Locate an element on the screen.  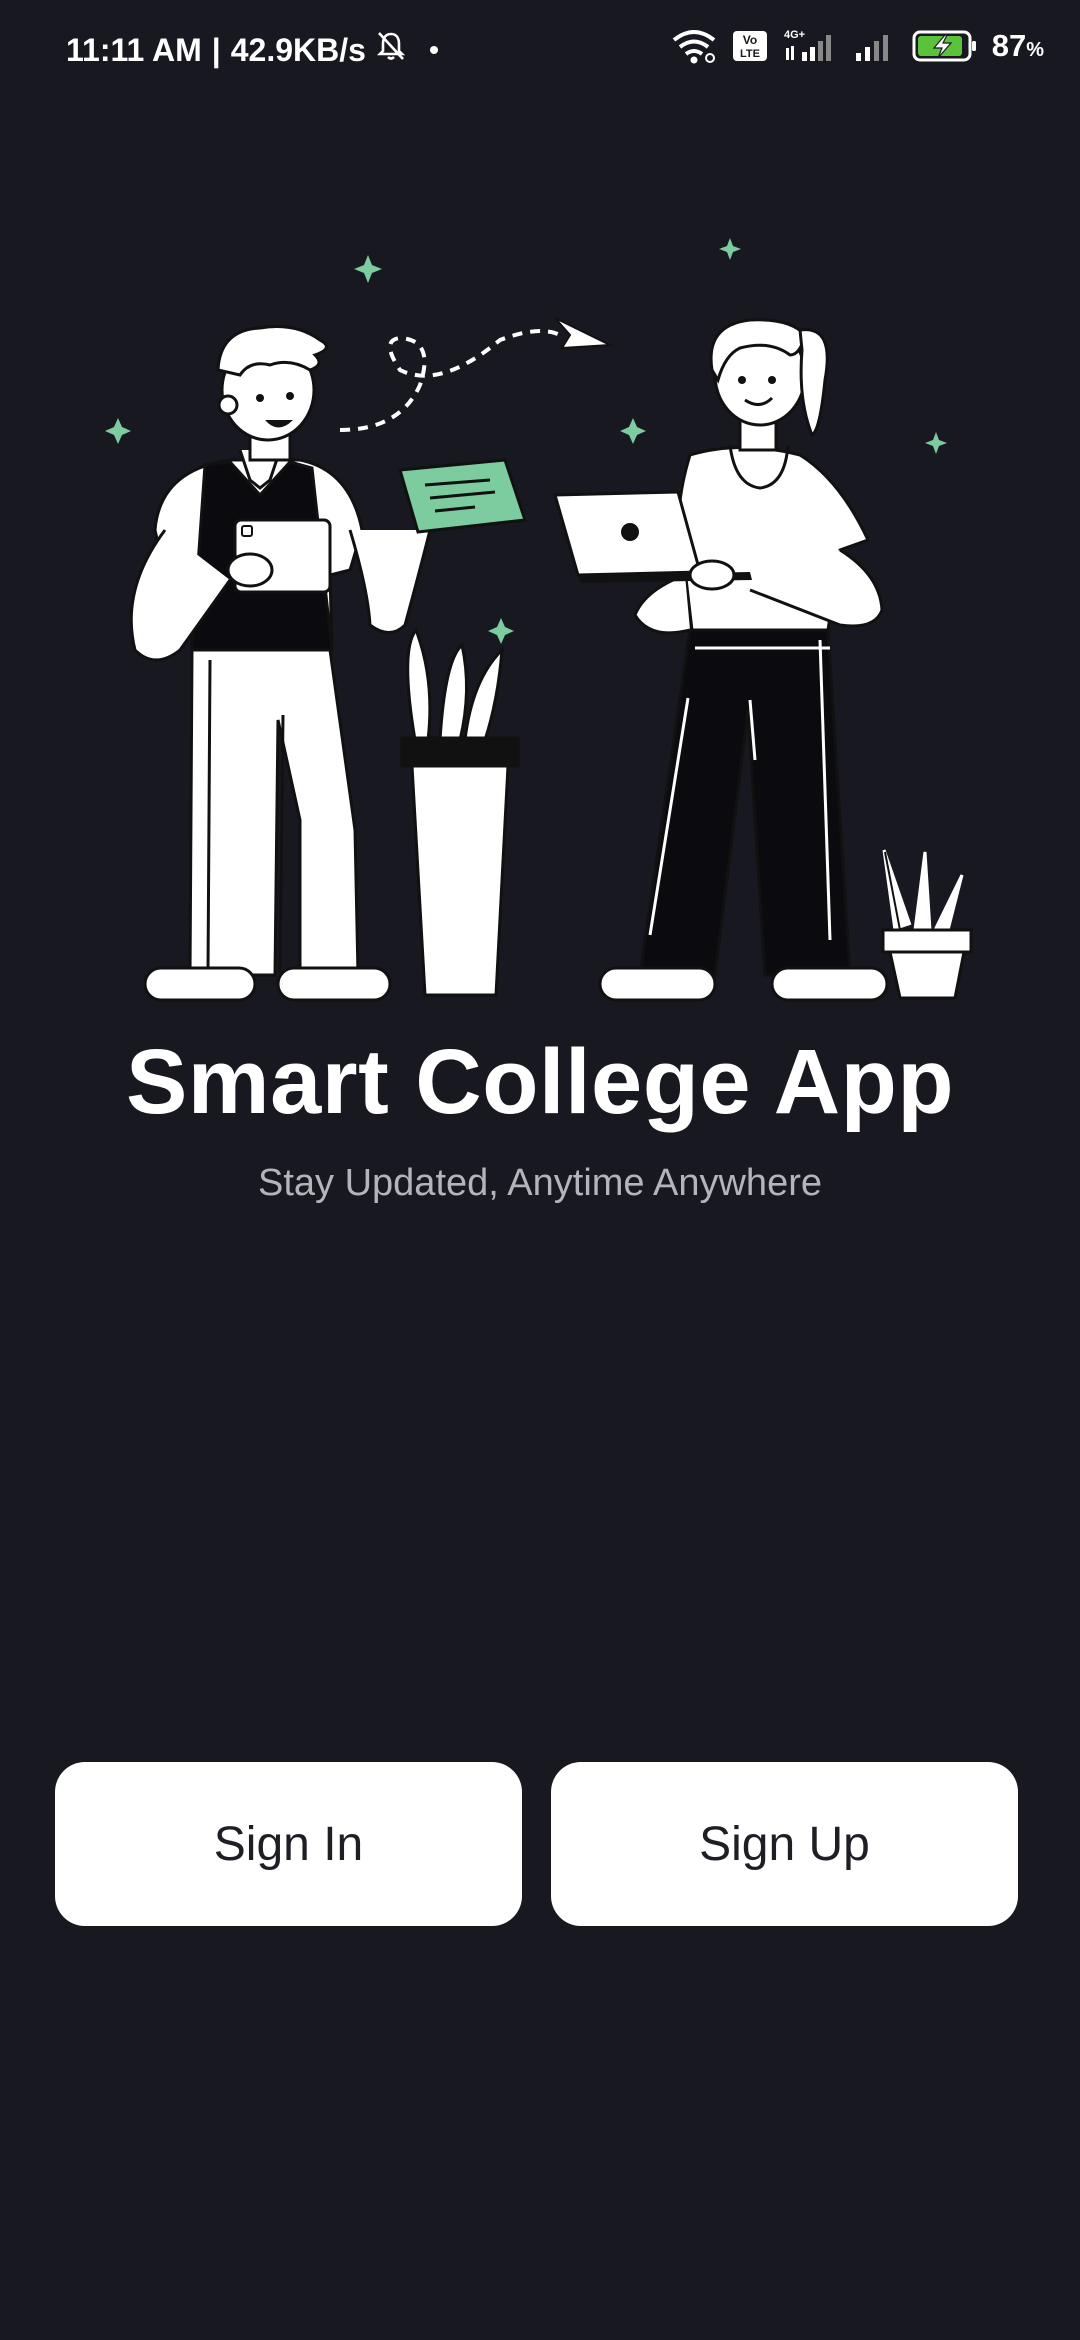
sign-up-button: Sign Up is located at coordinates (784, 1844).